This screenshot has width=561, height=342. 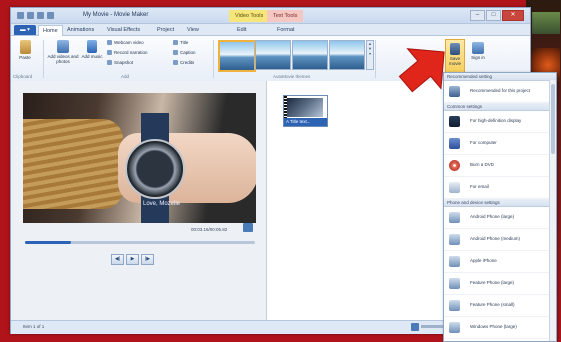 What do you see at coordinates (20, 15) in the screenshot?
I see `save-icon` at bounding box center [20, 15].